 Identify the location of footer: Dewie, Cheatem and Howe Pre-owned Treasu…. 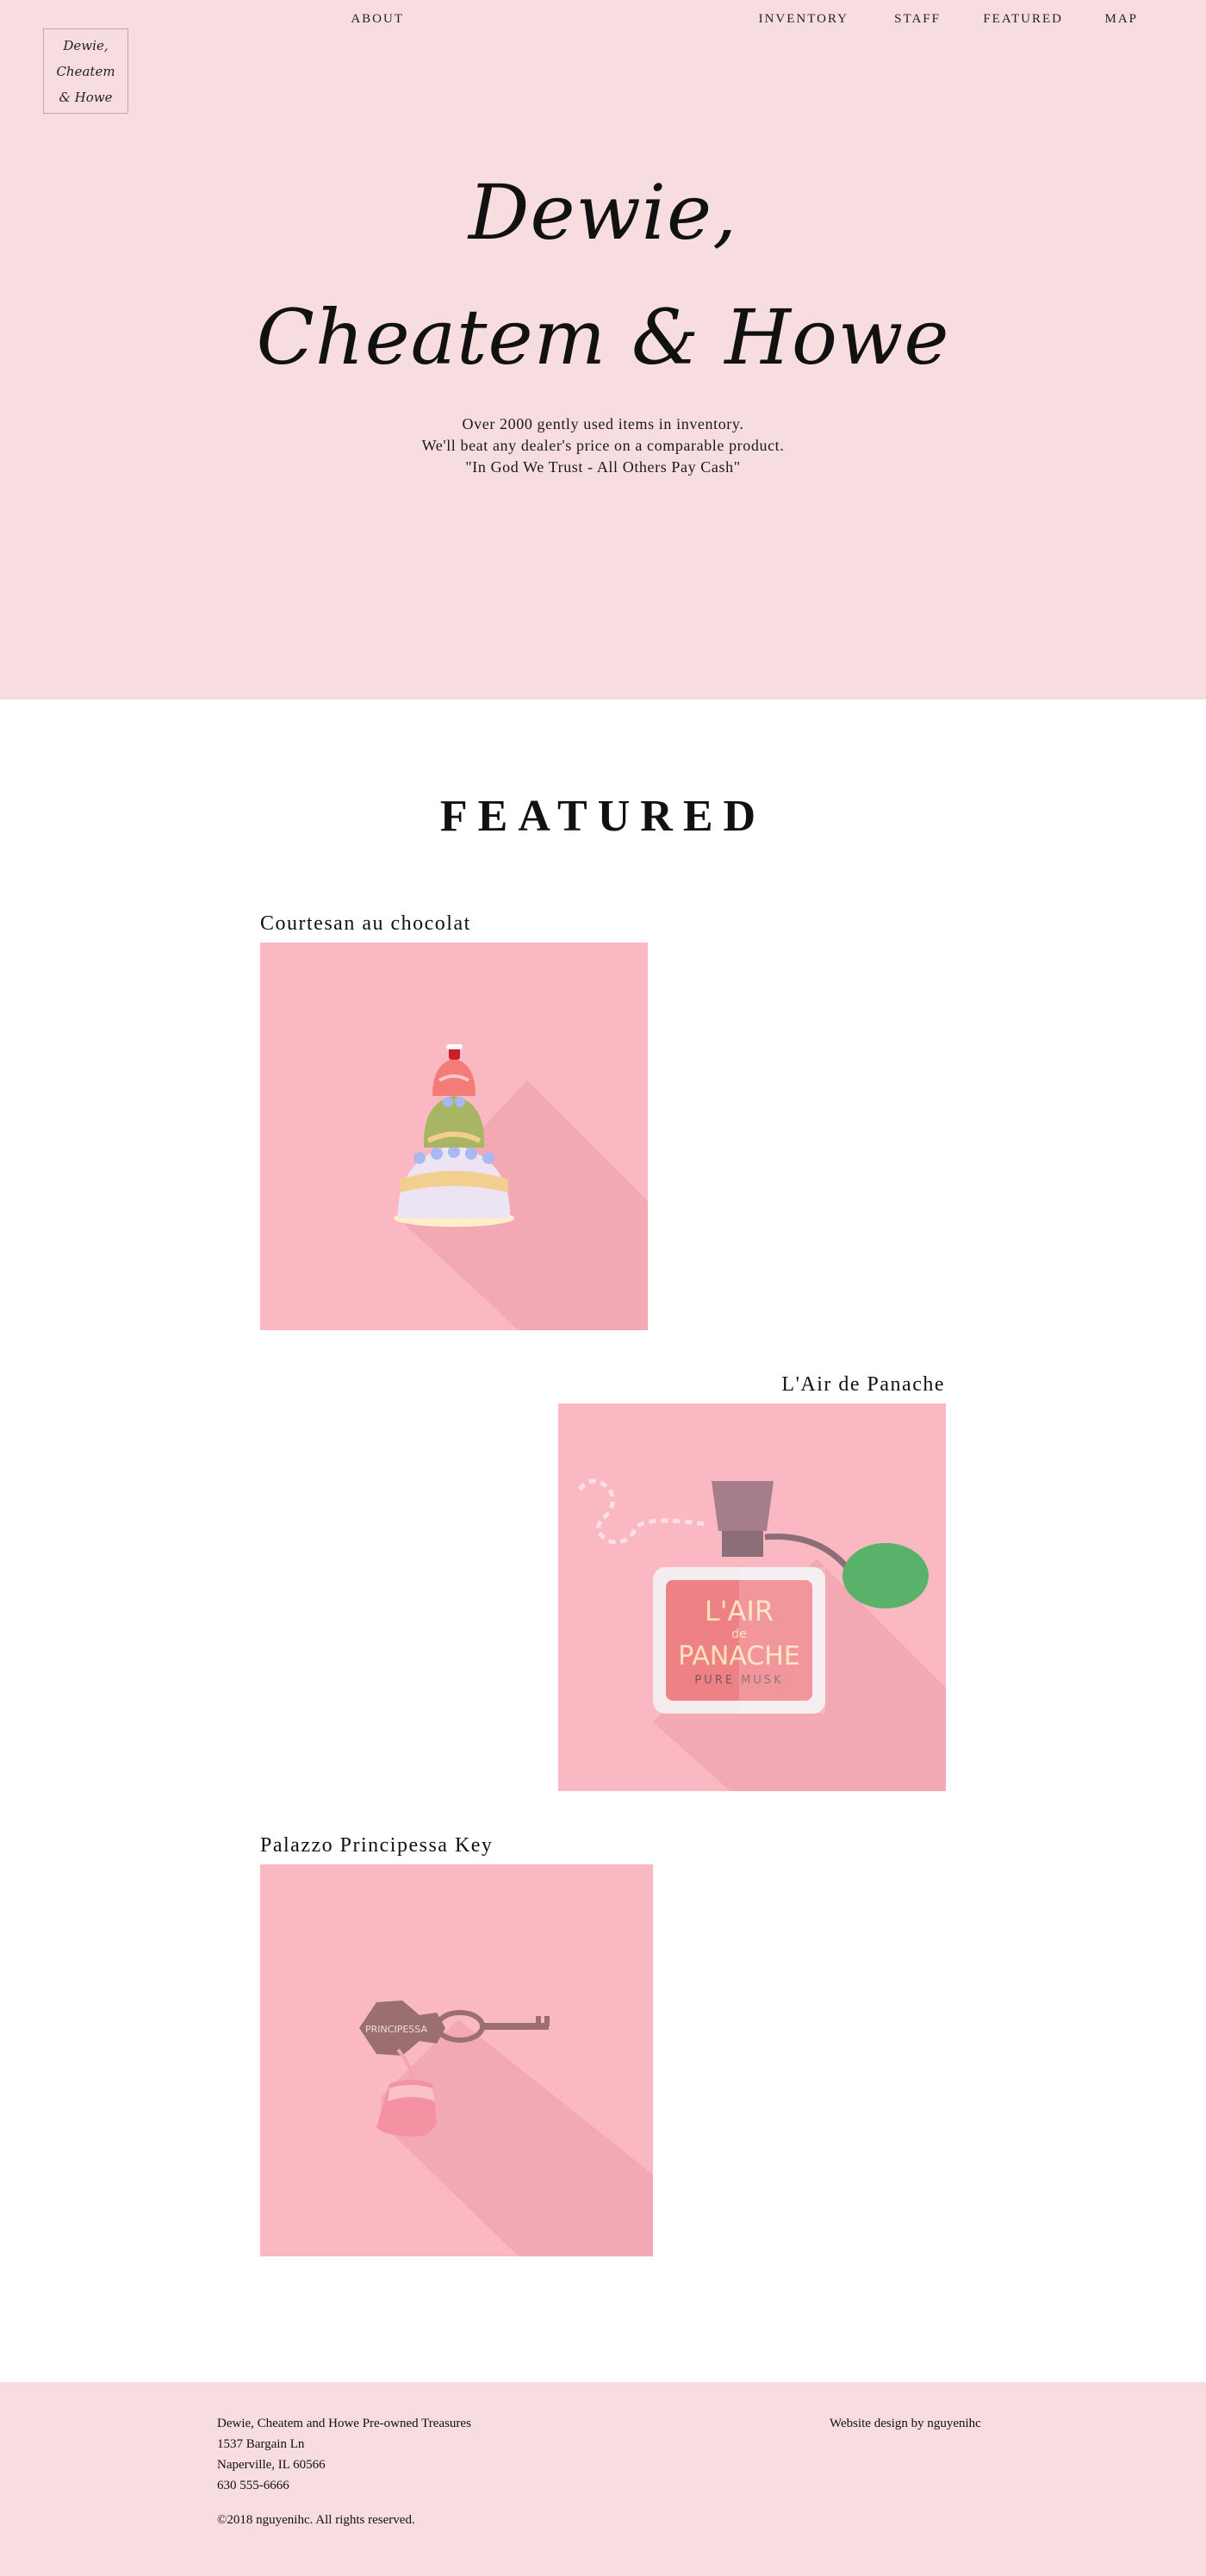
(603, 2479).